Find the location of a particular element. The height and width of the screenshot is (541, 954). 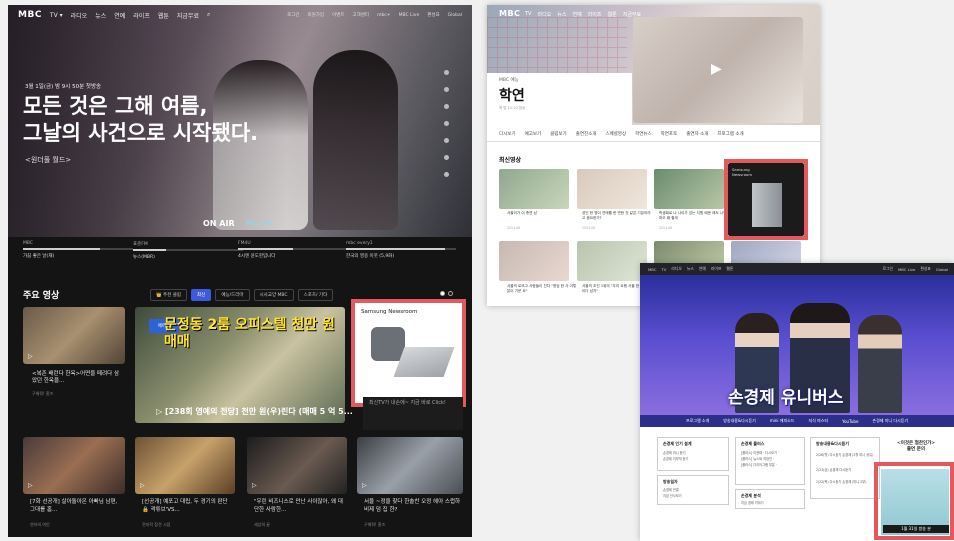

tab-drama: 예능/드라마 is located at coordinates (232, 295).